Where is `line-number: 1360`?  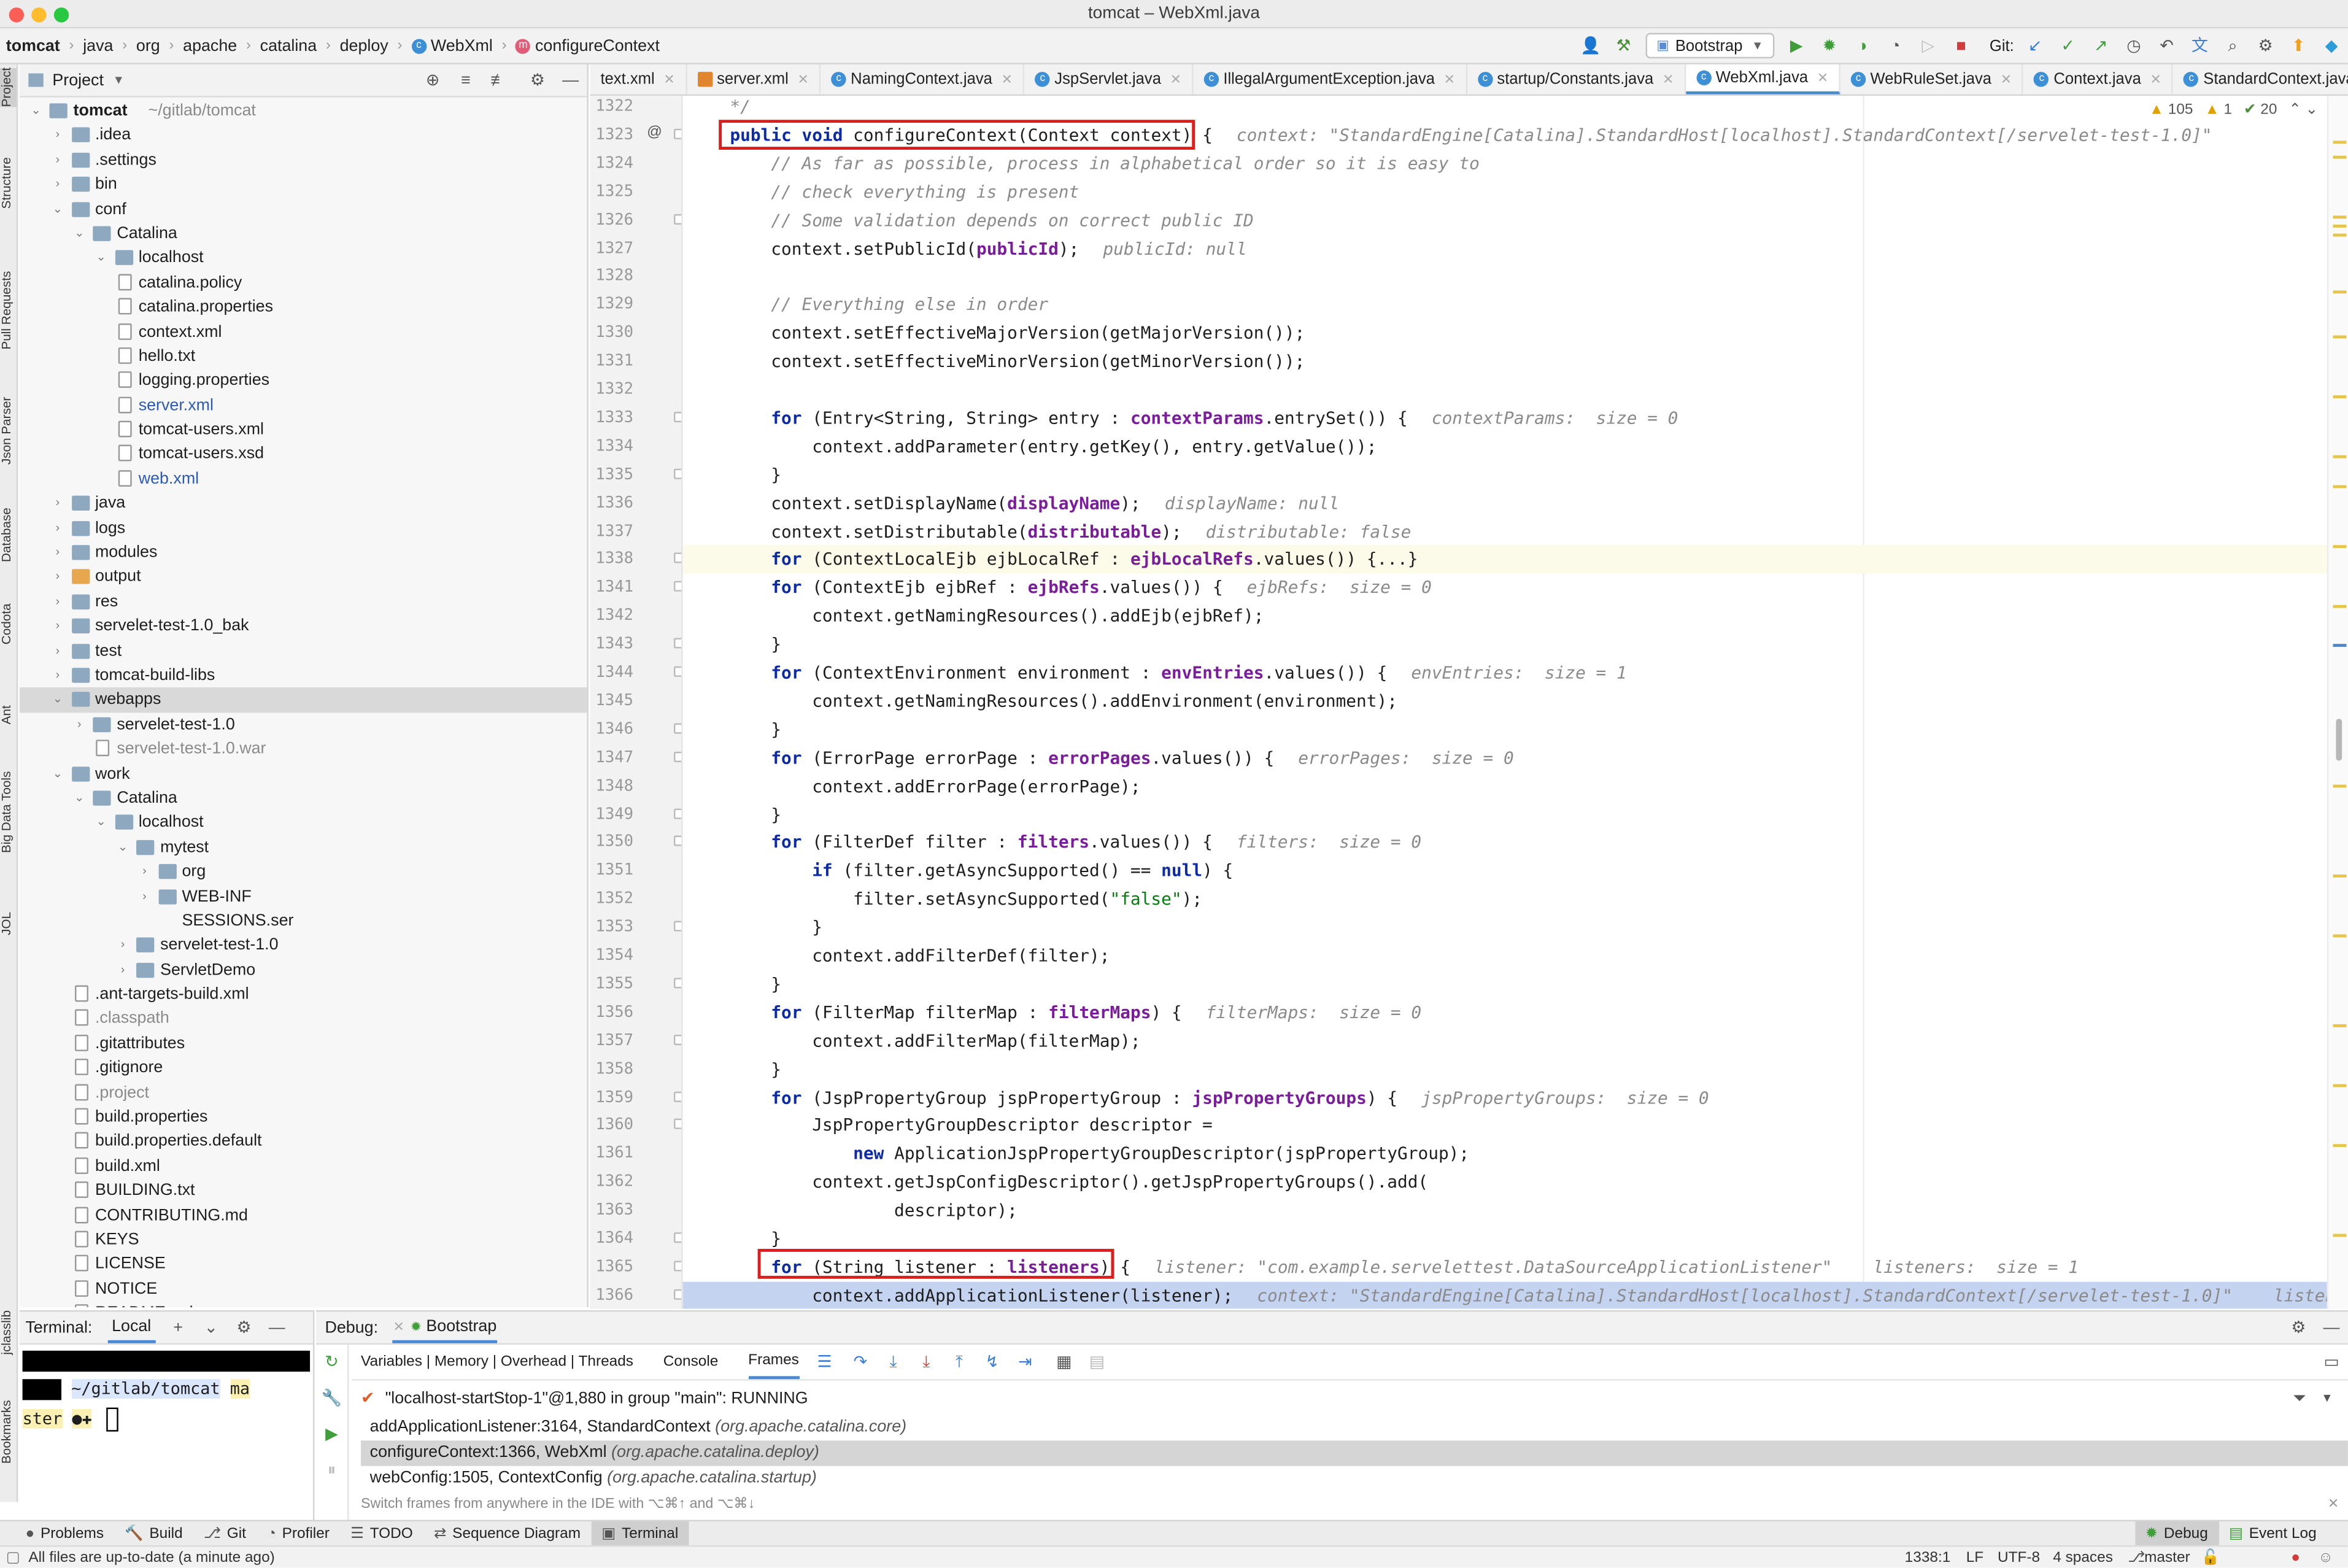
line-number: 1360 is located at coordinates (611, 1125).